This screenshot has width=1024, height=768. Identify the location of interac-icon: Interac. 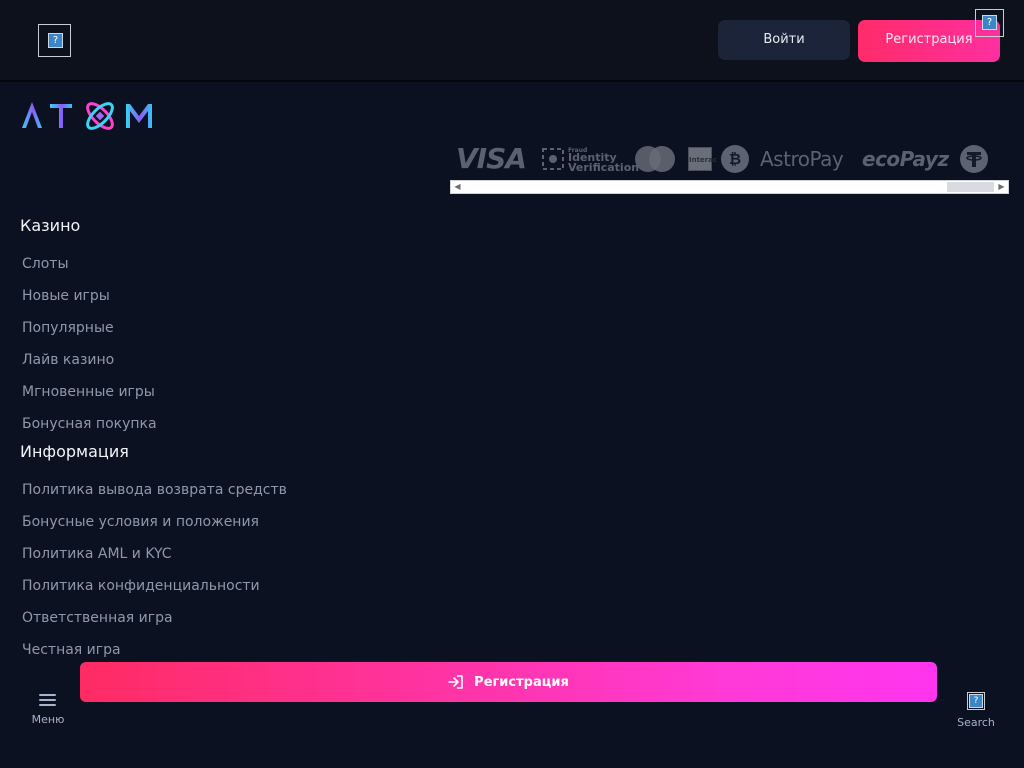
(702, 159).